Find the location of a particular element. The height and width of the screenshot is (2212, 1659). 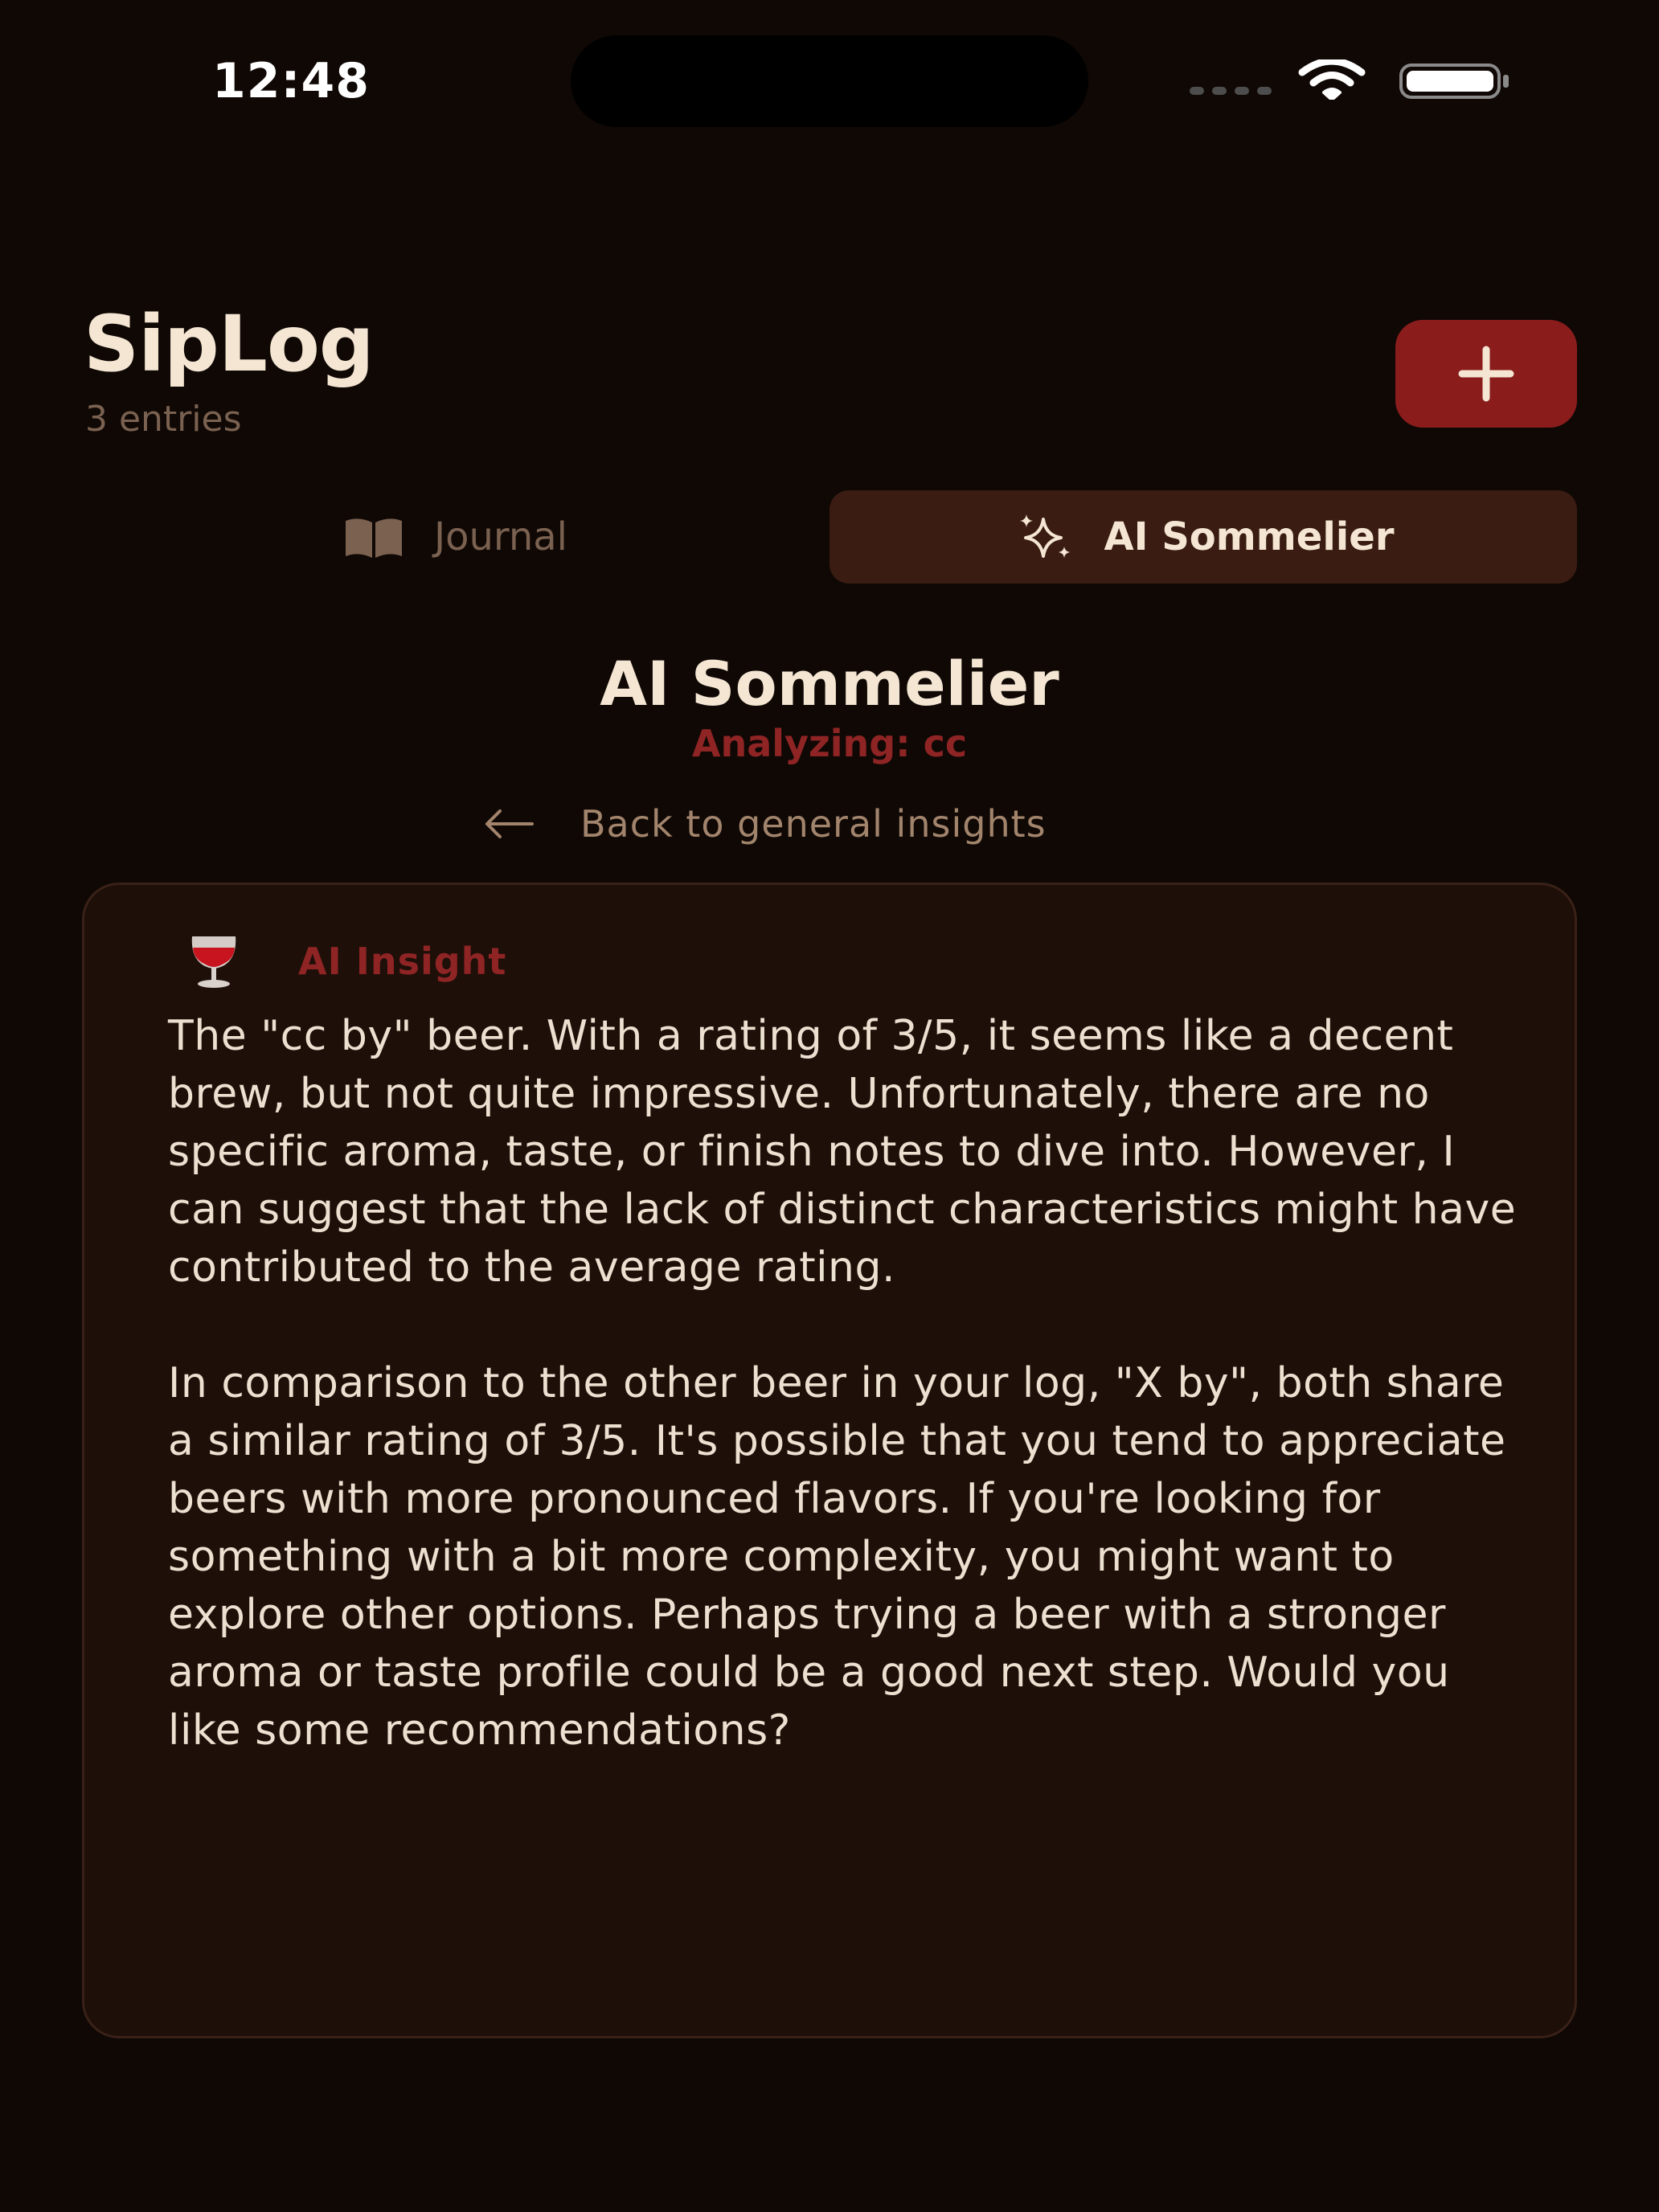

tab-ai-sommelier: AI Sommelier is located at coordinates (1203, 537).